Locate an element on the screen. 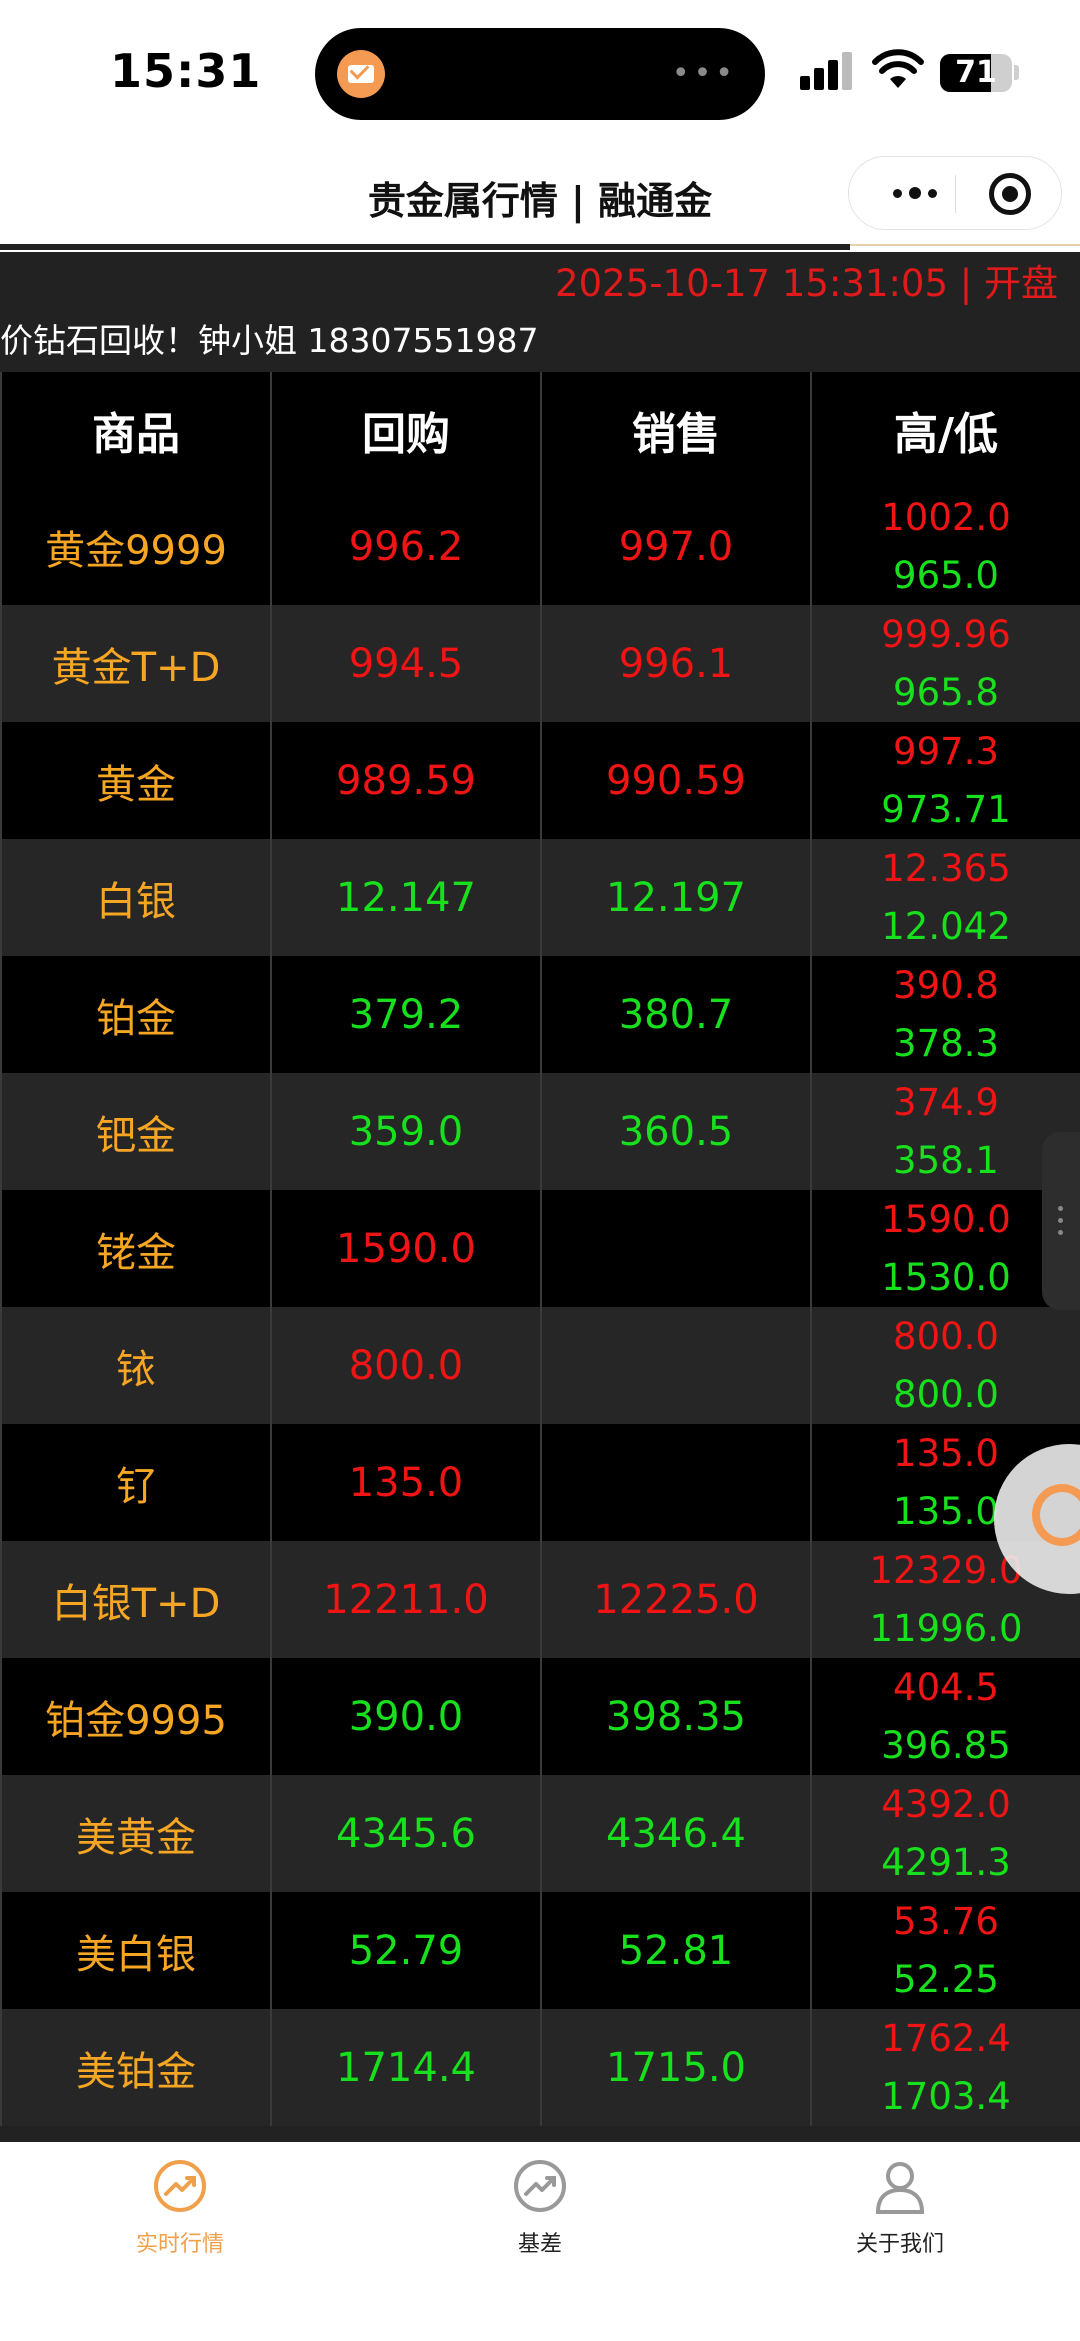 This screenshot has width=1080, height=2341. product-name: 美白银 is located at coordinates (136, 1950).